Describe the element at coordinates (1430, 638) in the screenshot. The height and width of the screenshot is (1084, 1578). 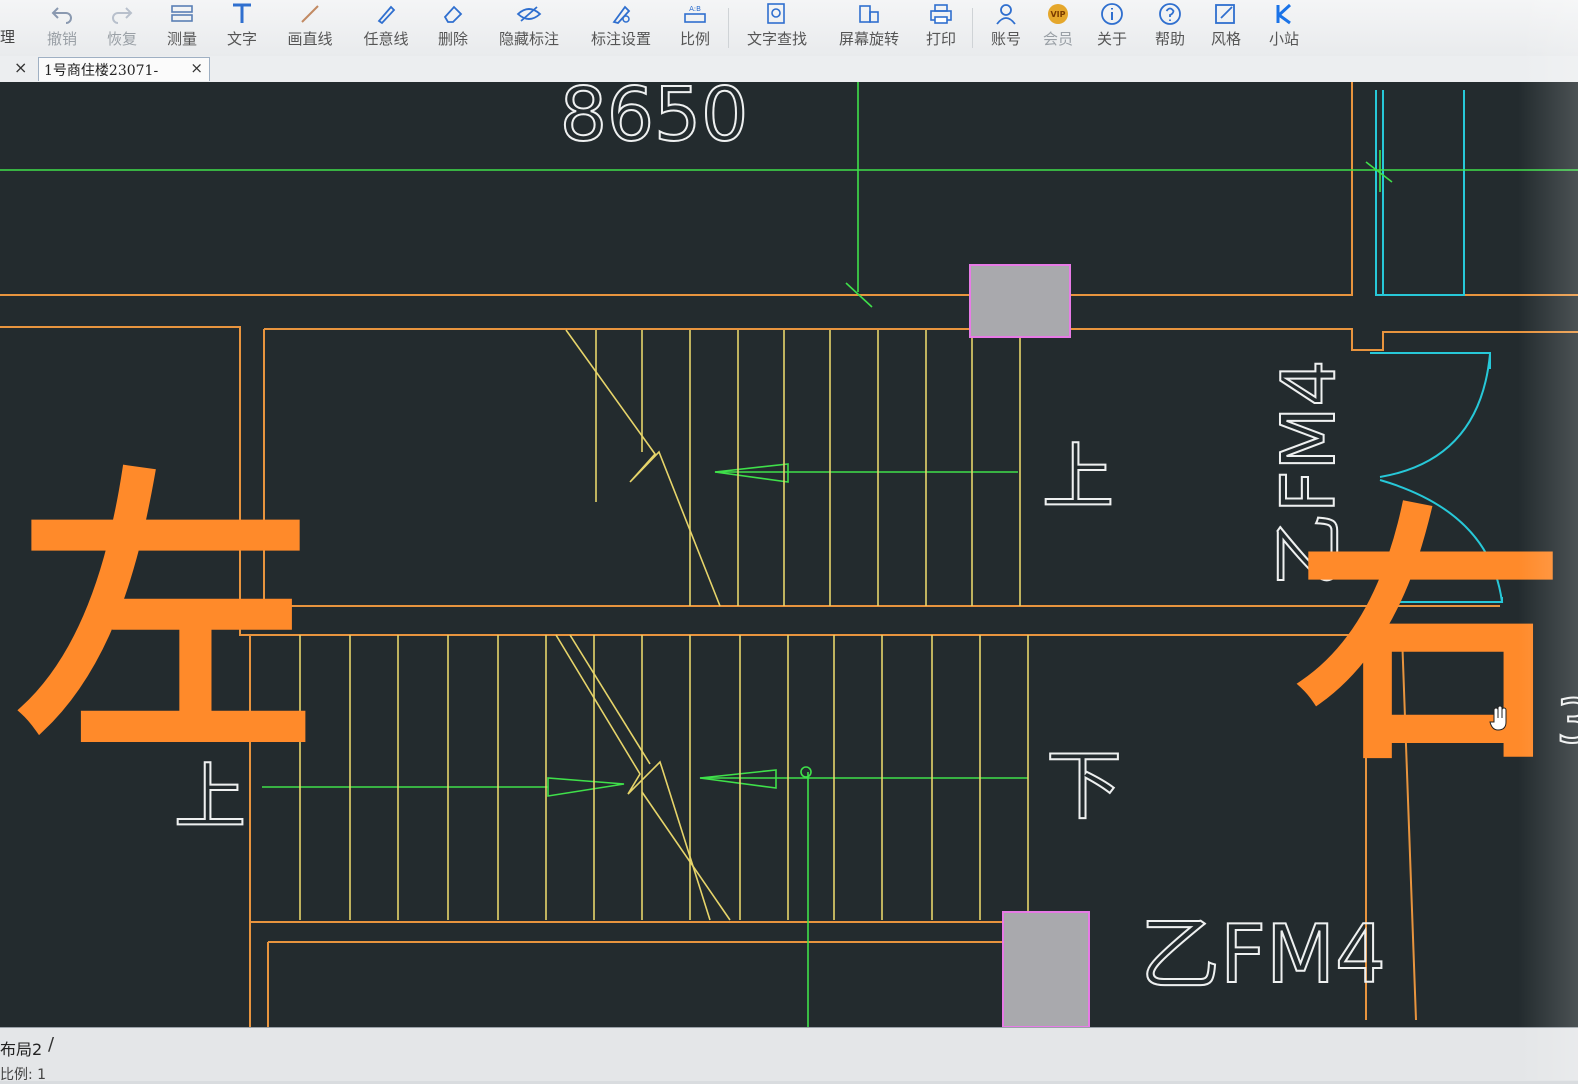
I see `handwritten-right-label: 右` at that location.